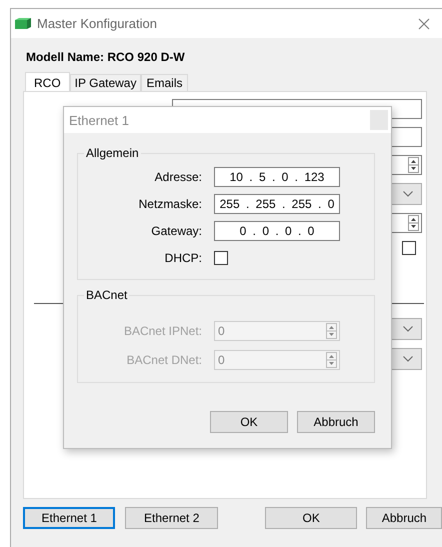 The height and width of the screenshot is (547, 442). What do you see at coordinates (99, 120) in the screenshot?
I see `dialog-title: Ethernet 1` at bounding box center [99, 120].